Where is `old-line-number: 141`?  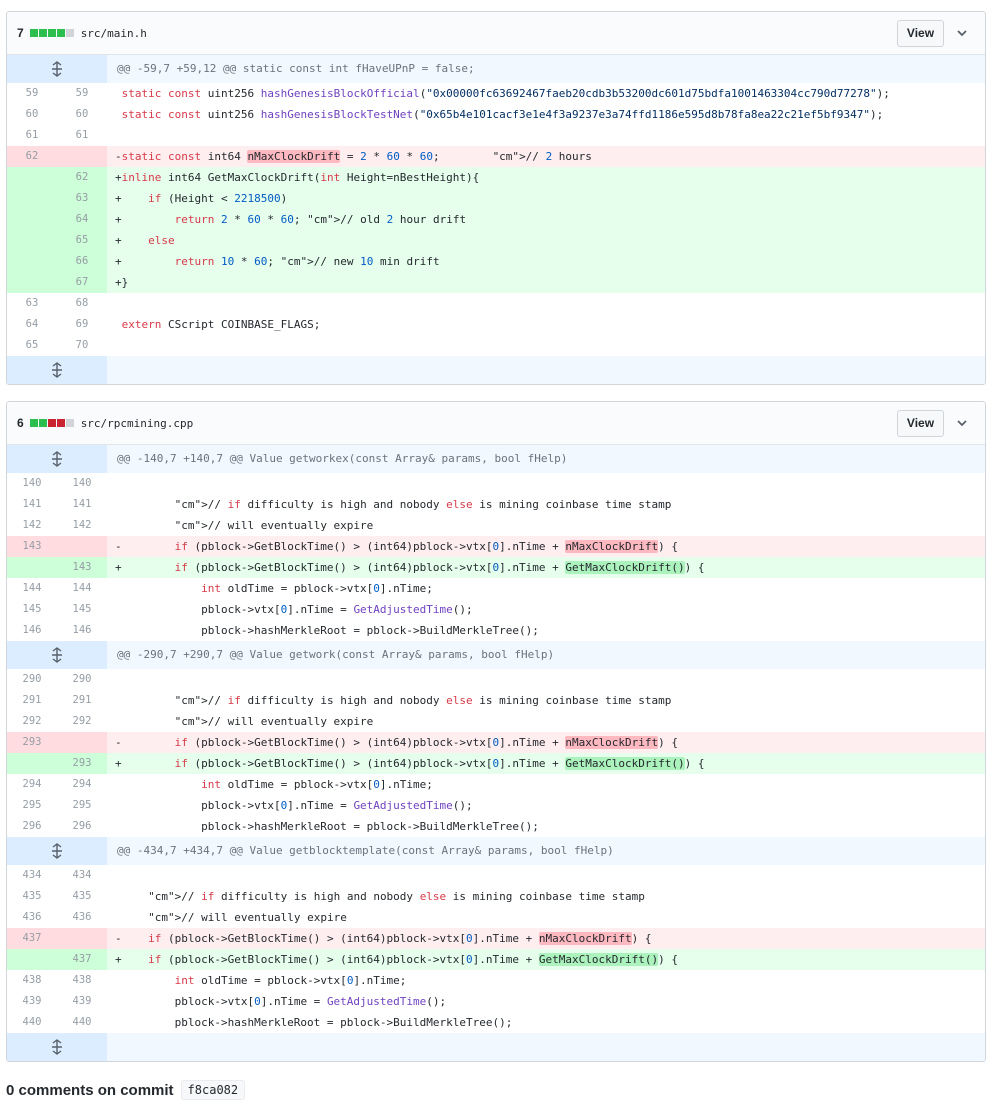 old-line-number: 141 is located at coordinates (32, 504).